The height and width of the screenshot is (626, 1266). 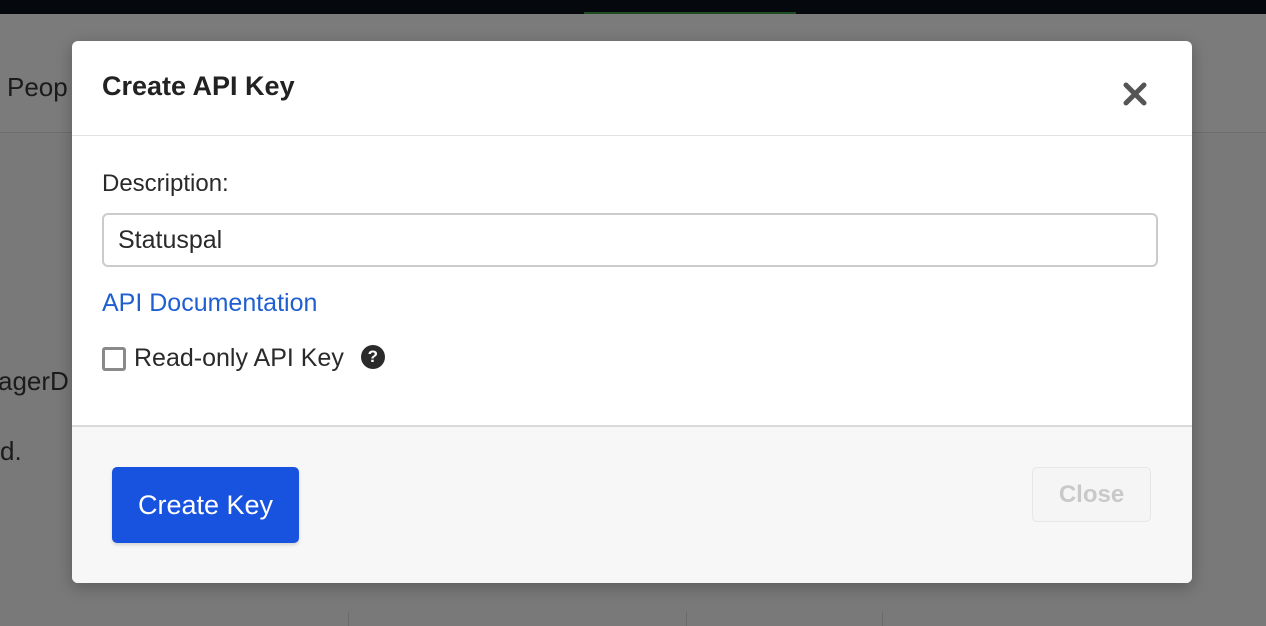 What do you see at coordinates (209, 303) in the screenshot?
I see `api-documentation-link: API Documentation` at bounding box center [209, 303].